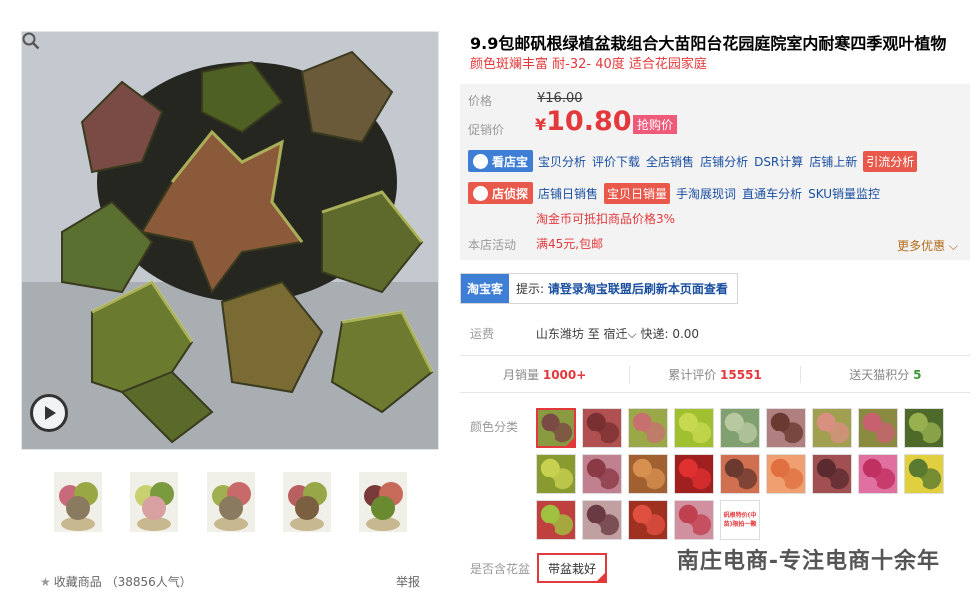  I want to click on shipping-destination-select: 宿迁⌵, so click(620, 334).